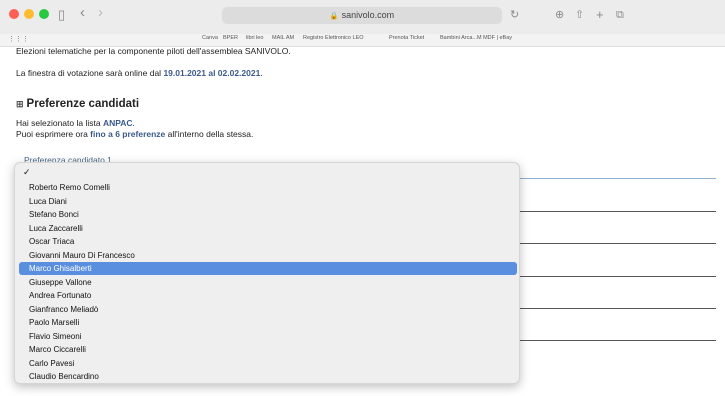 This screenshot has height=396, width=725. I want to click on address-bar: 🔒 sanivolo.com, so click(362, 15).